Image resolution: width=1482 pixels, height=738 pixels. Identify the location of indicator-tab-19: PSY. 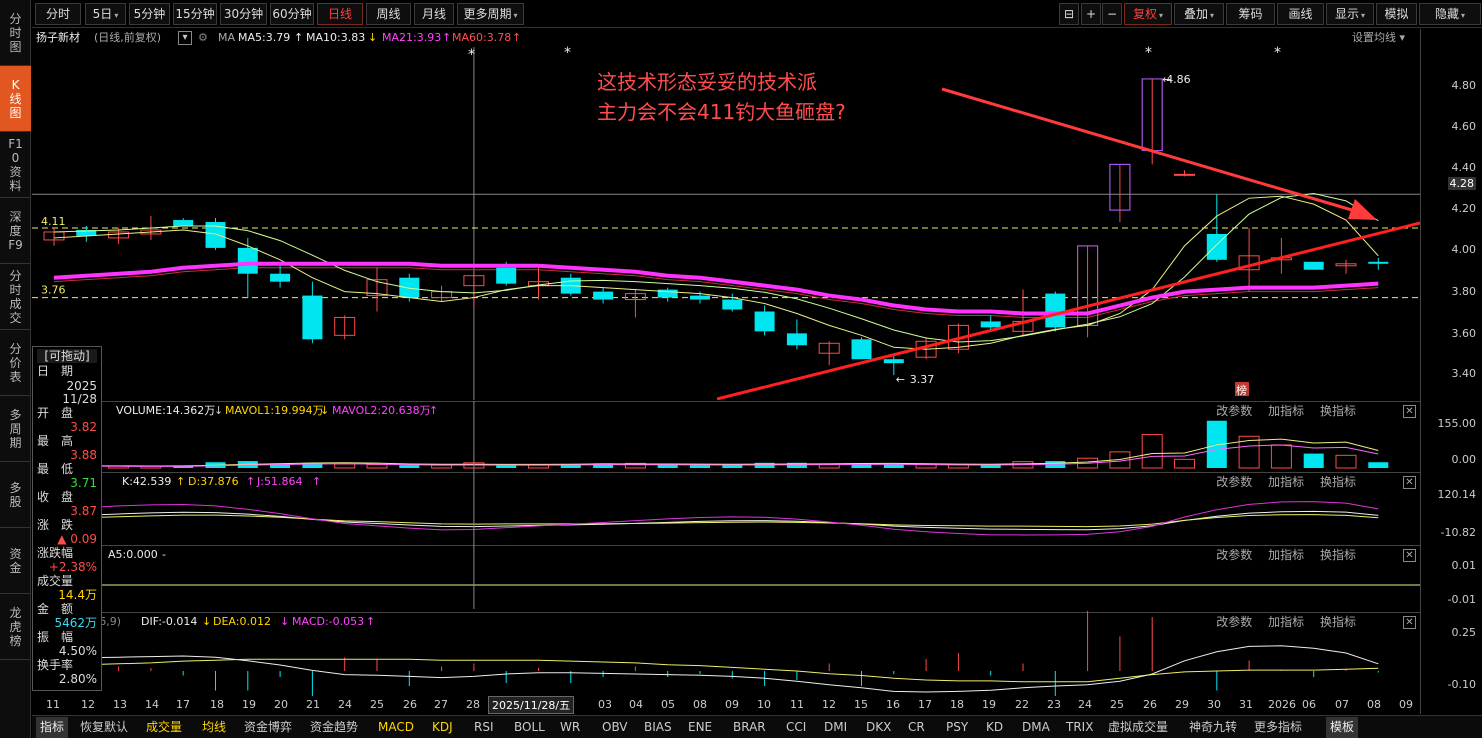
(957, 727).